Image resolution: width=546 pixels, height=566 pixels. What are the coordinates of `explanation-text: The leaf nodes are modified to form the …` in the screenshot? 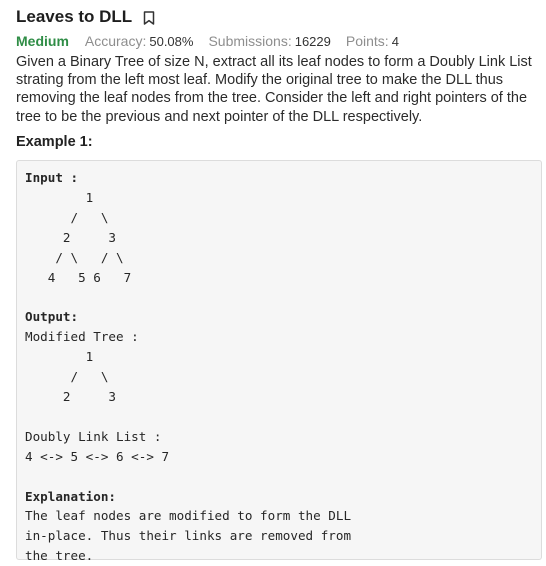 It's located at (188, 536).